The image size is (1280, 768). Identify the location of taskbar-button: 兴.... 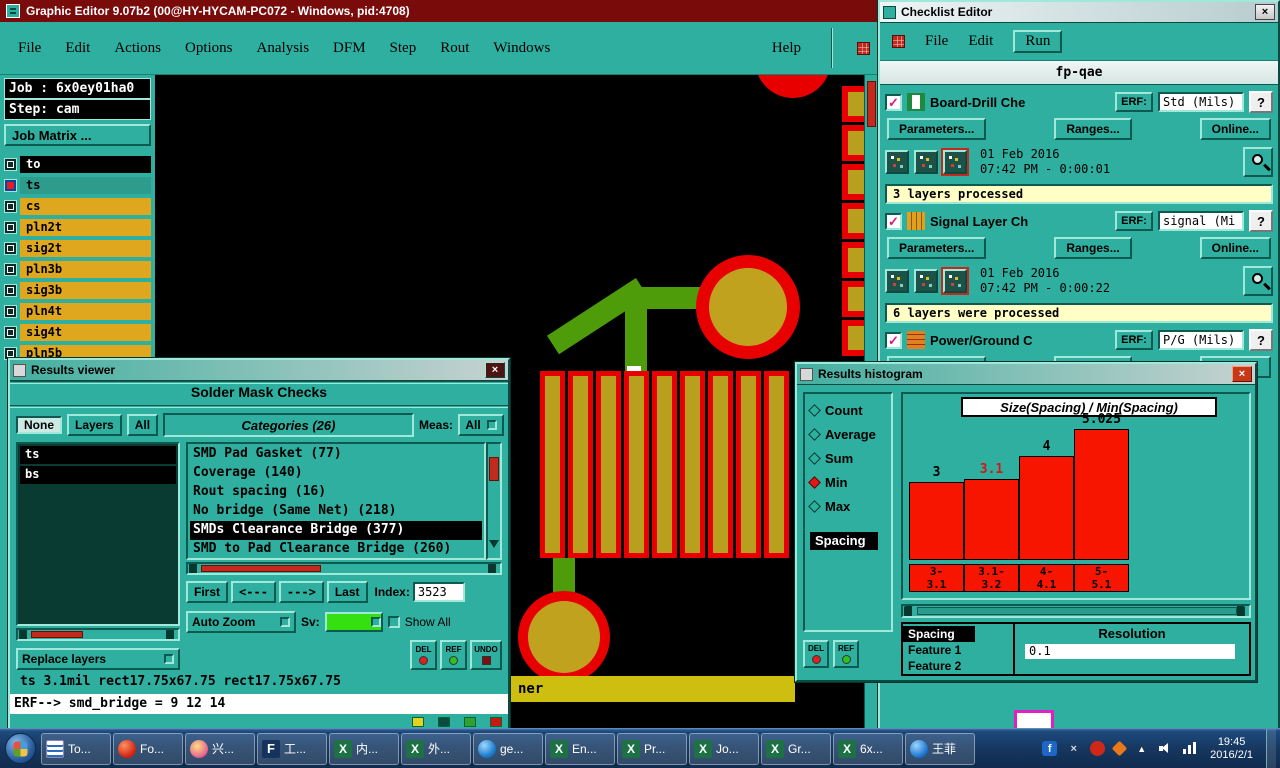
(220, 748).